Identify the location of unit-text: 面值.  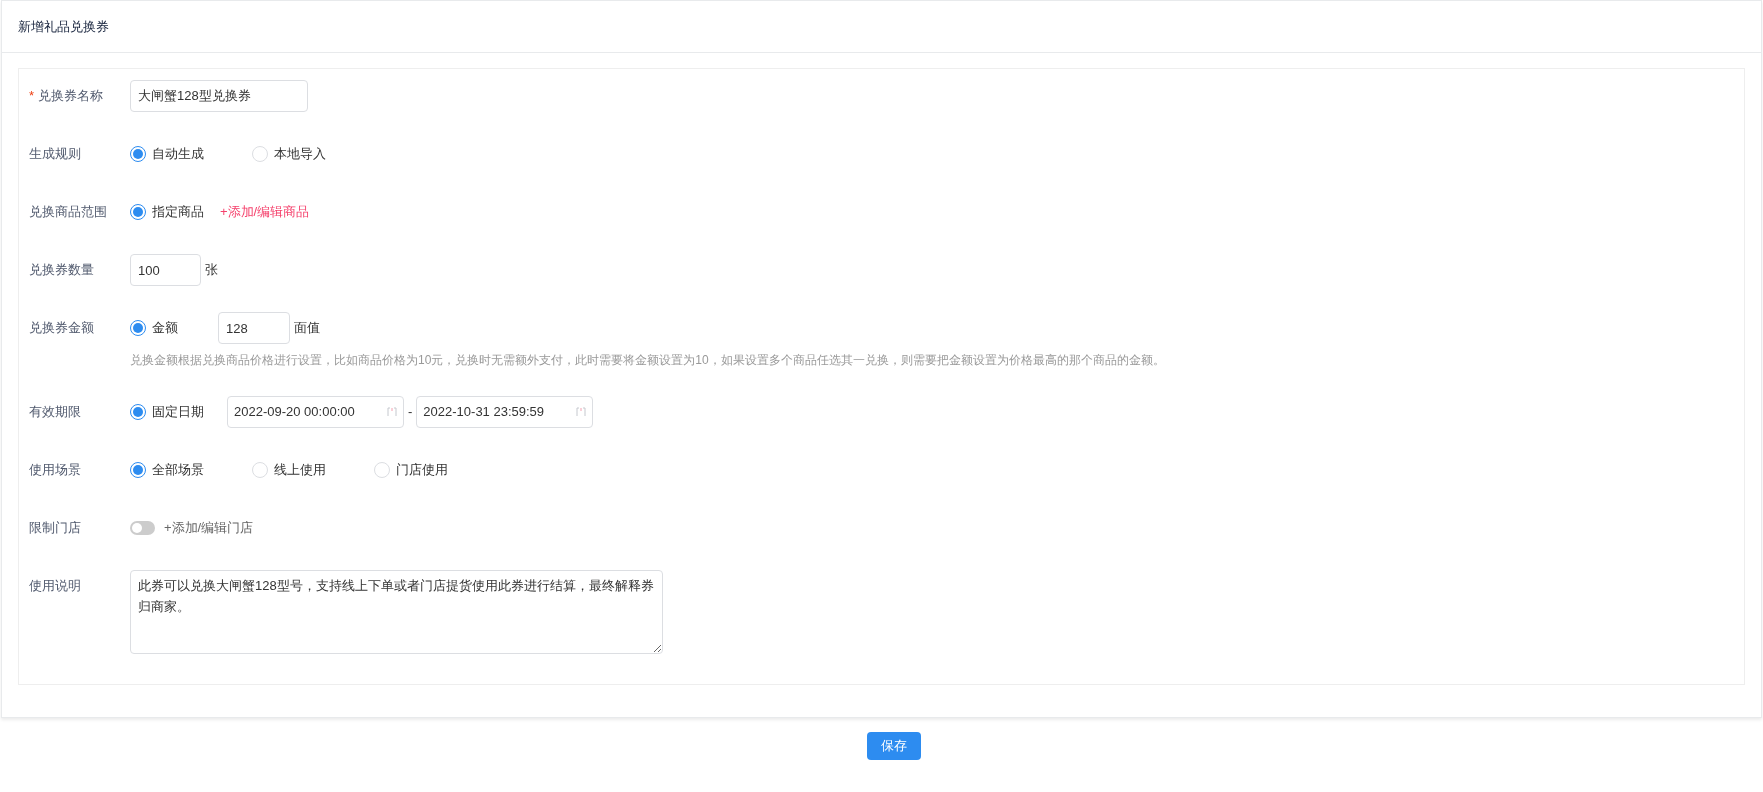
(307, 328).